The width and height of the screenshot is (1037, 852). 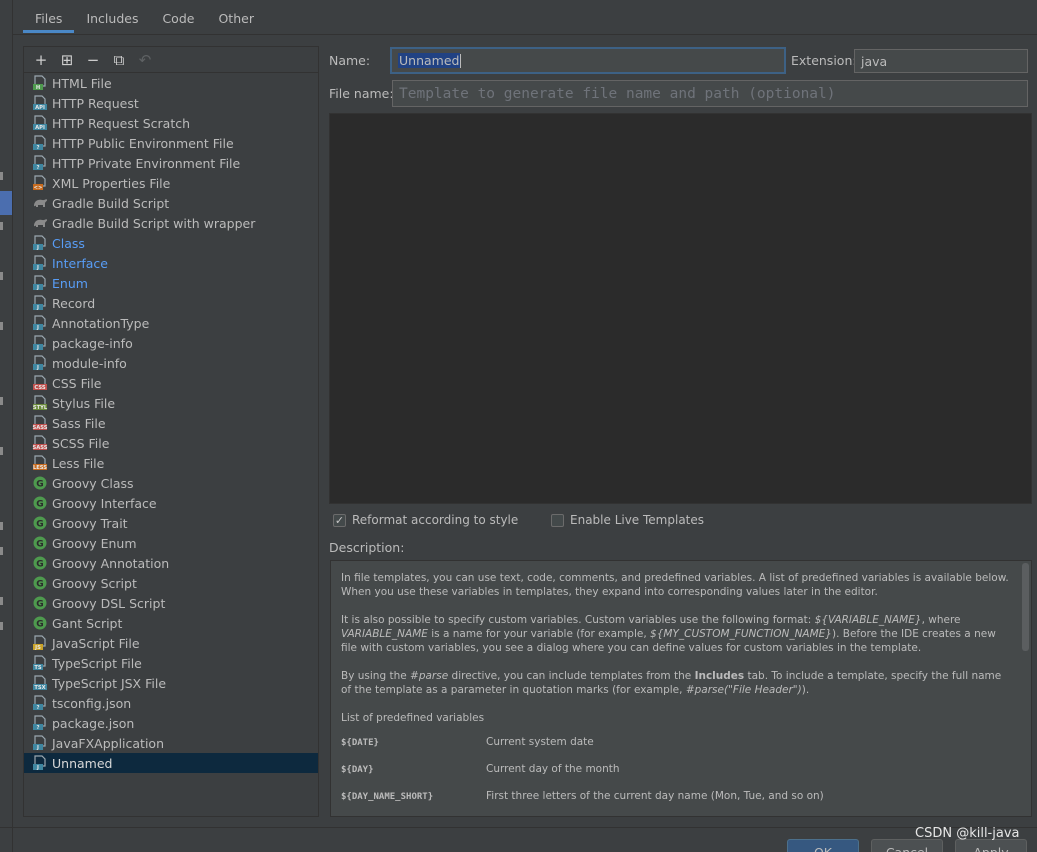 I want to click on template-list-item: J Unnamed, so click(x=171, y=763).